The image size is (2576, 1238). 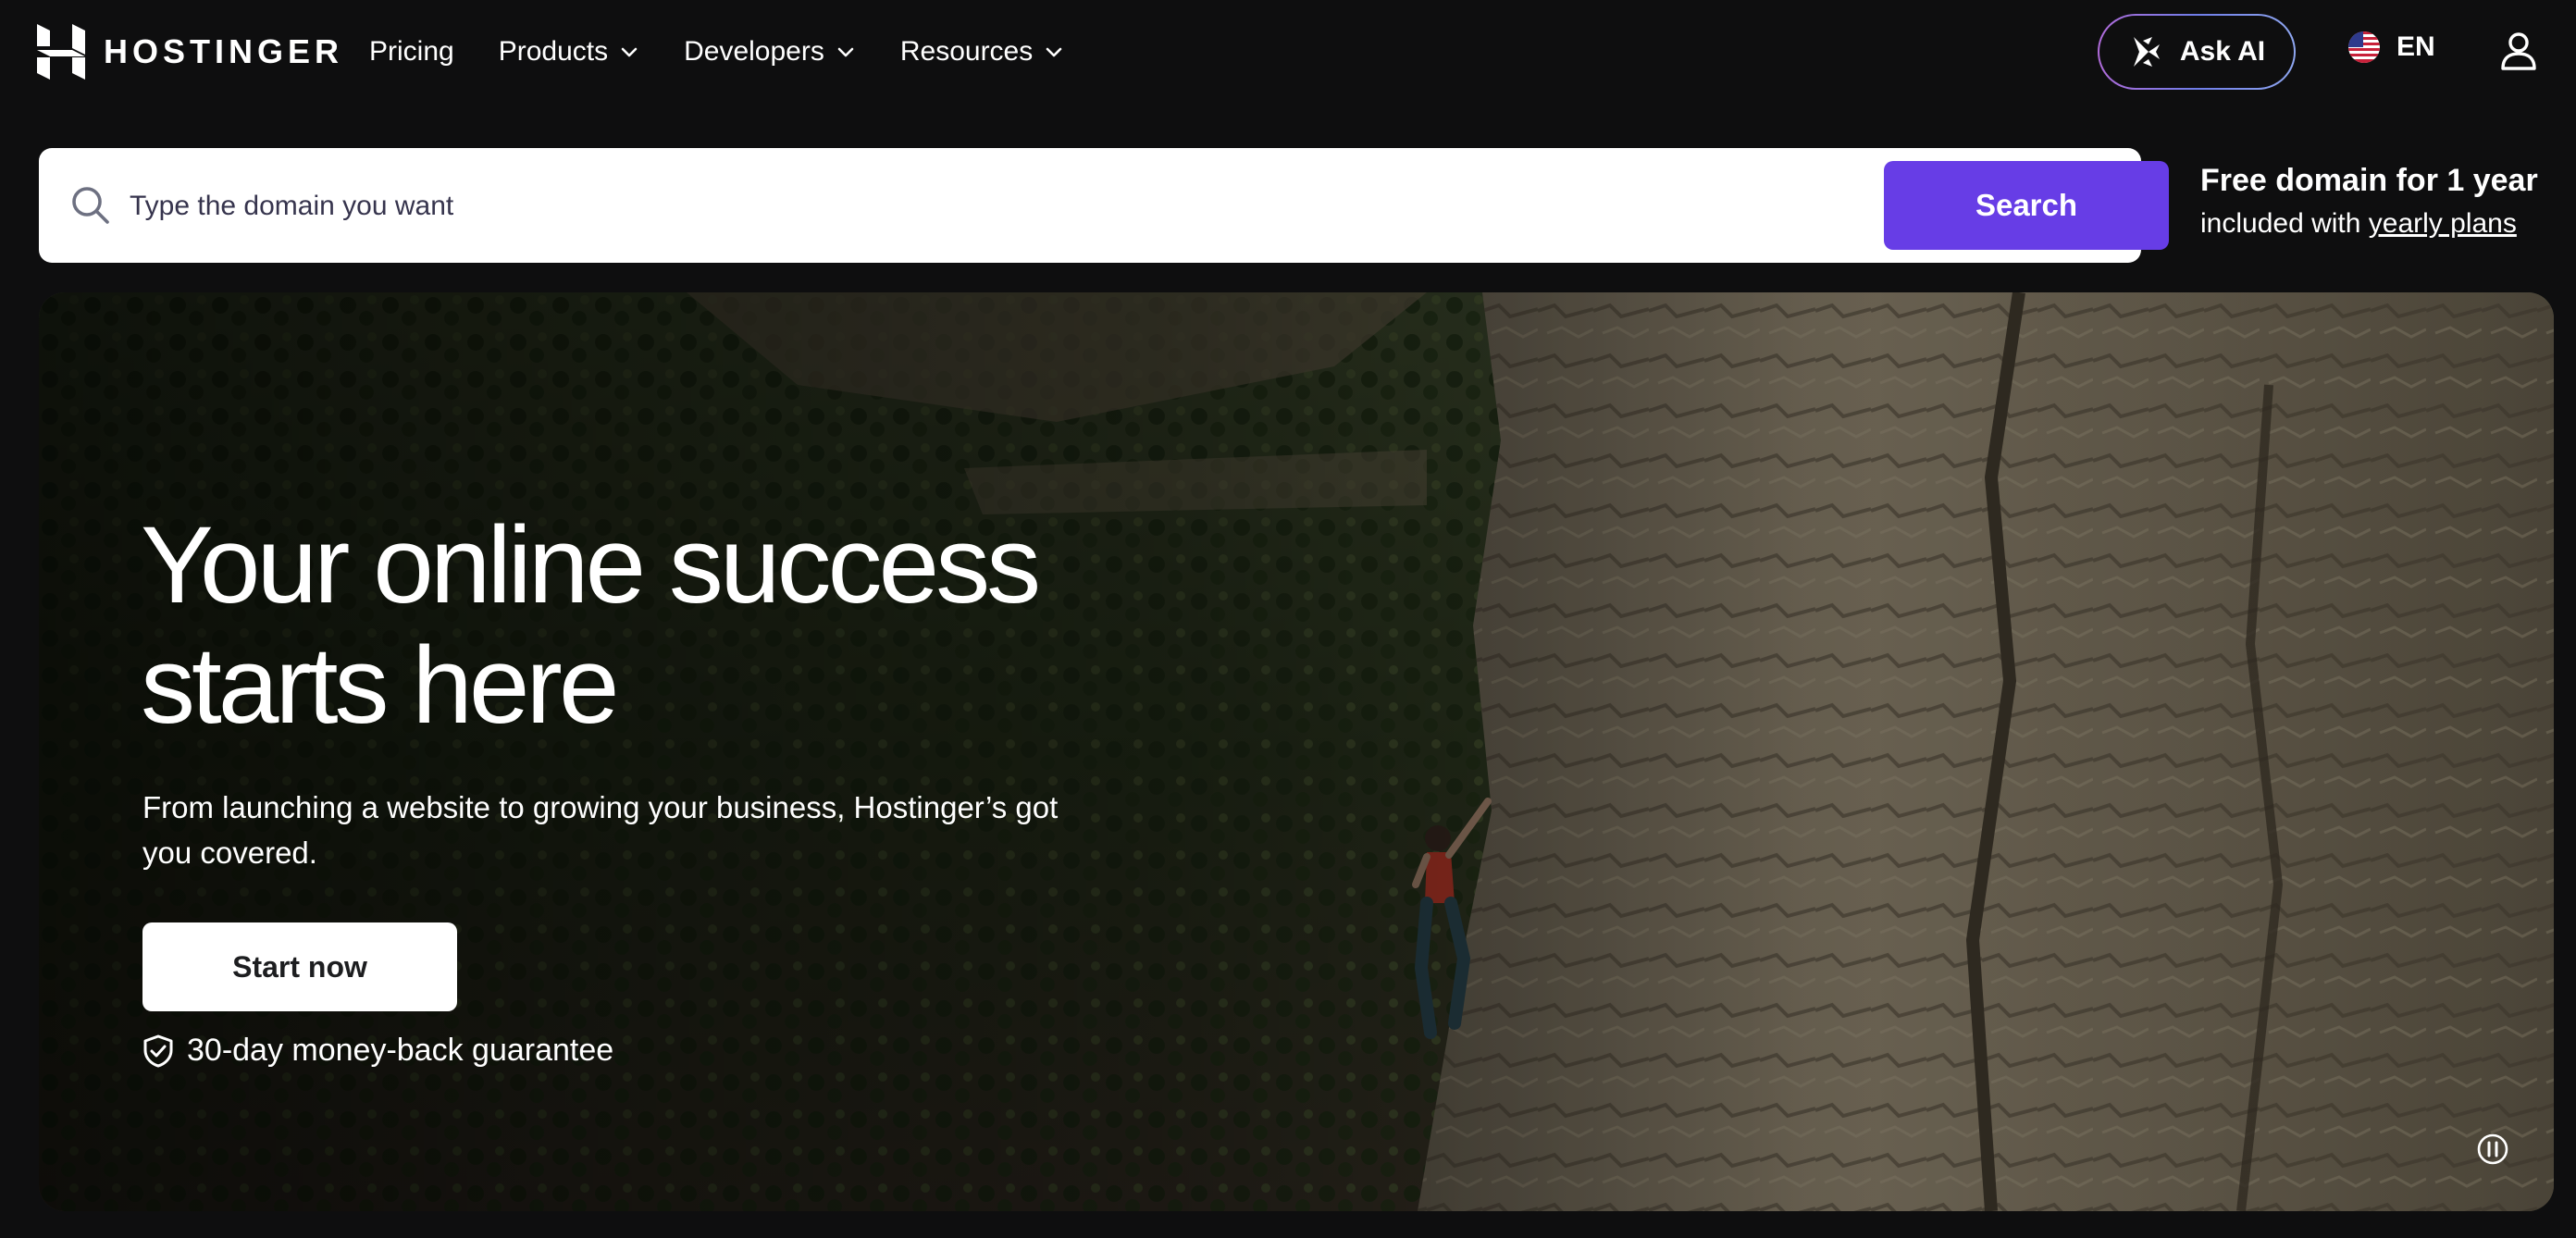 What do you see at coordinates (2146, 52) in the screenshot?
I see `ai-sparkle-icon` at bounding box center [2146, 52].